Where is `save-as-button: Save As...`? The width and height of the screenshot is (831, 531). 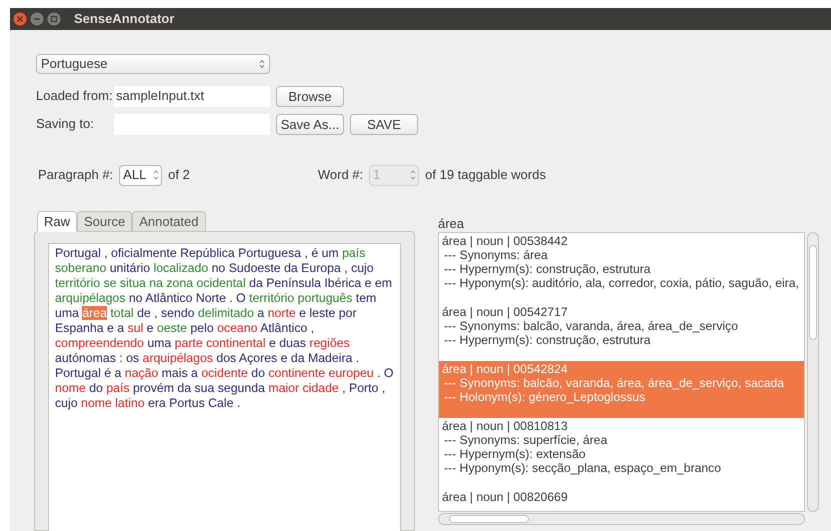 save-as-button: Save As... is located at coordinates (310, 124).